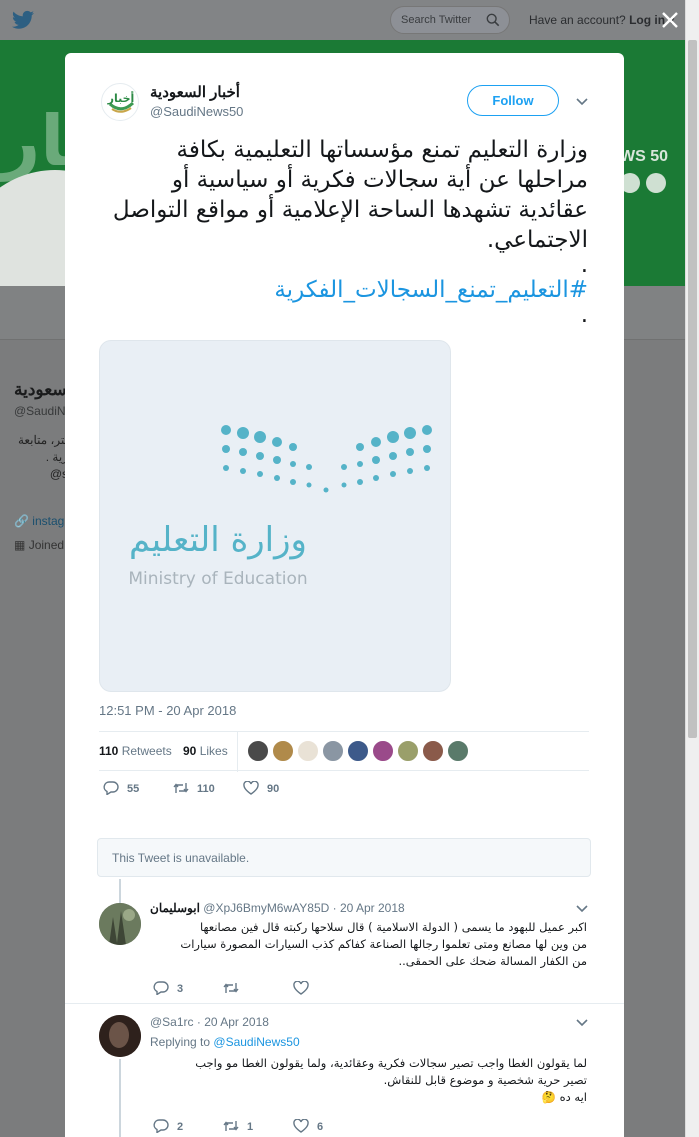 Image resolution: width=699 pixels, height=1137 pixels. I want to click on bio-line: رية ., so click(56, 457).